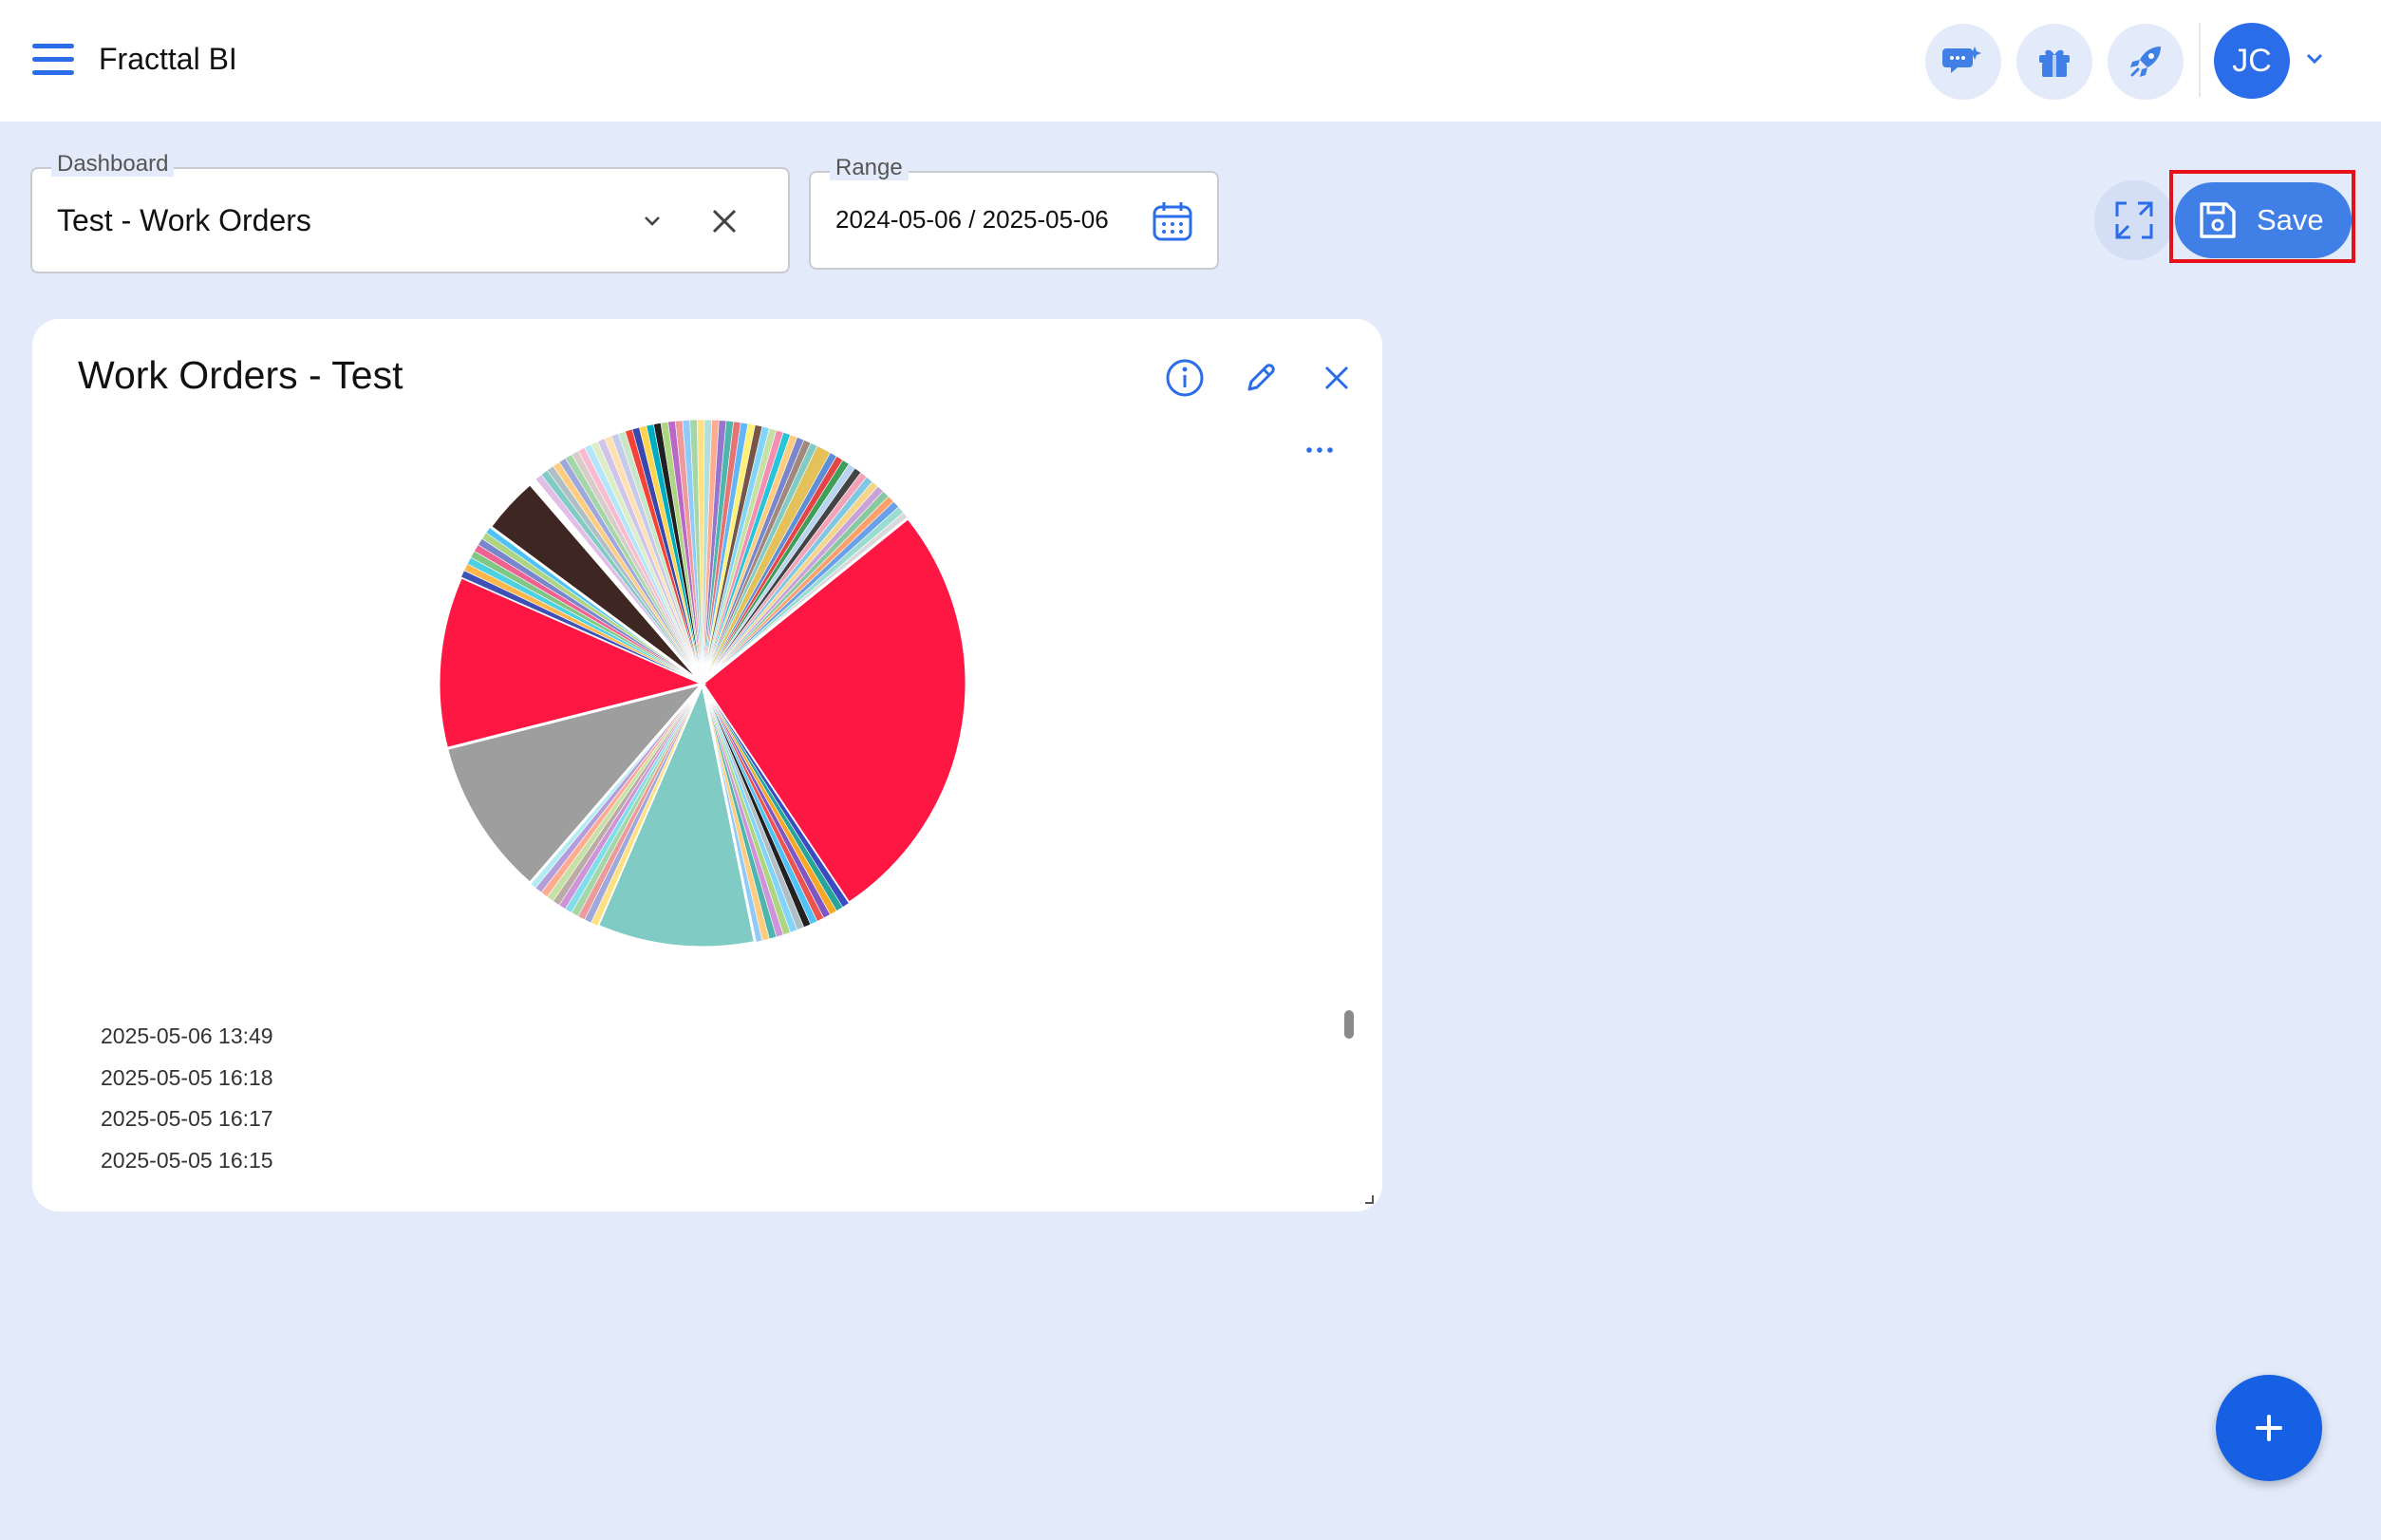 This screenshot has width=2381, height=1540. I want to click on calendar-icon, so click(1173, 224).